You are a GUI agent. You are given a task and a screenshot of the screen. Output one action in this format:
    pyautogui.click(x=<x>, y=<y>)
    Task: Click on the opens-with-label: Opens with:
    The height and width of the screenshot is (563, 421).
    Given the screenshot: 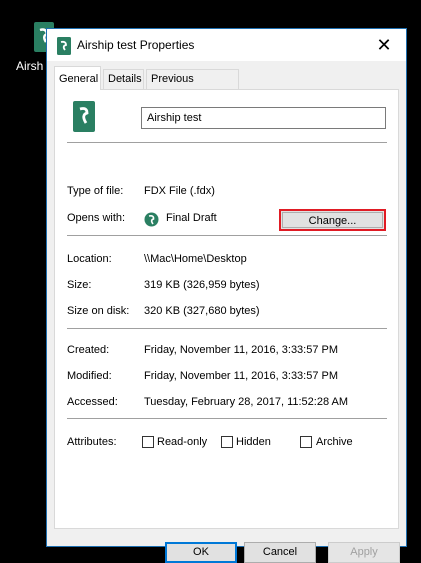 What is the action you would take?
    pyautogui.click(x=96, y=218)
    